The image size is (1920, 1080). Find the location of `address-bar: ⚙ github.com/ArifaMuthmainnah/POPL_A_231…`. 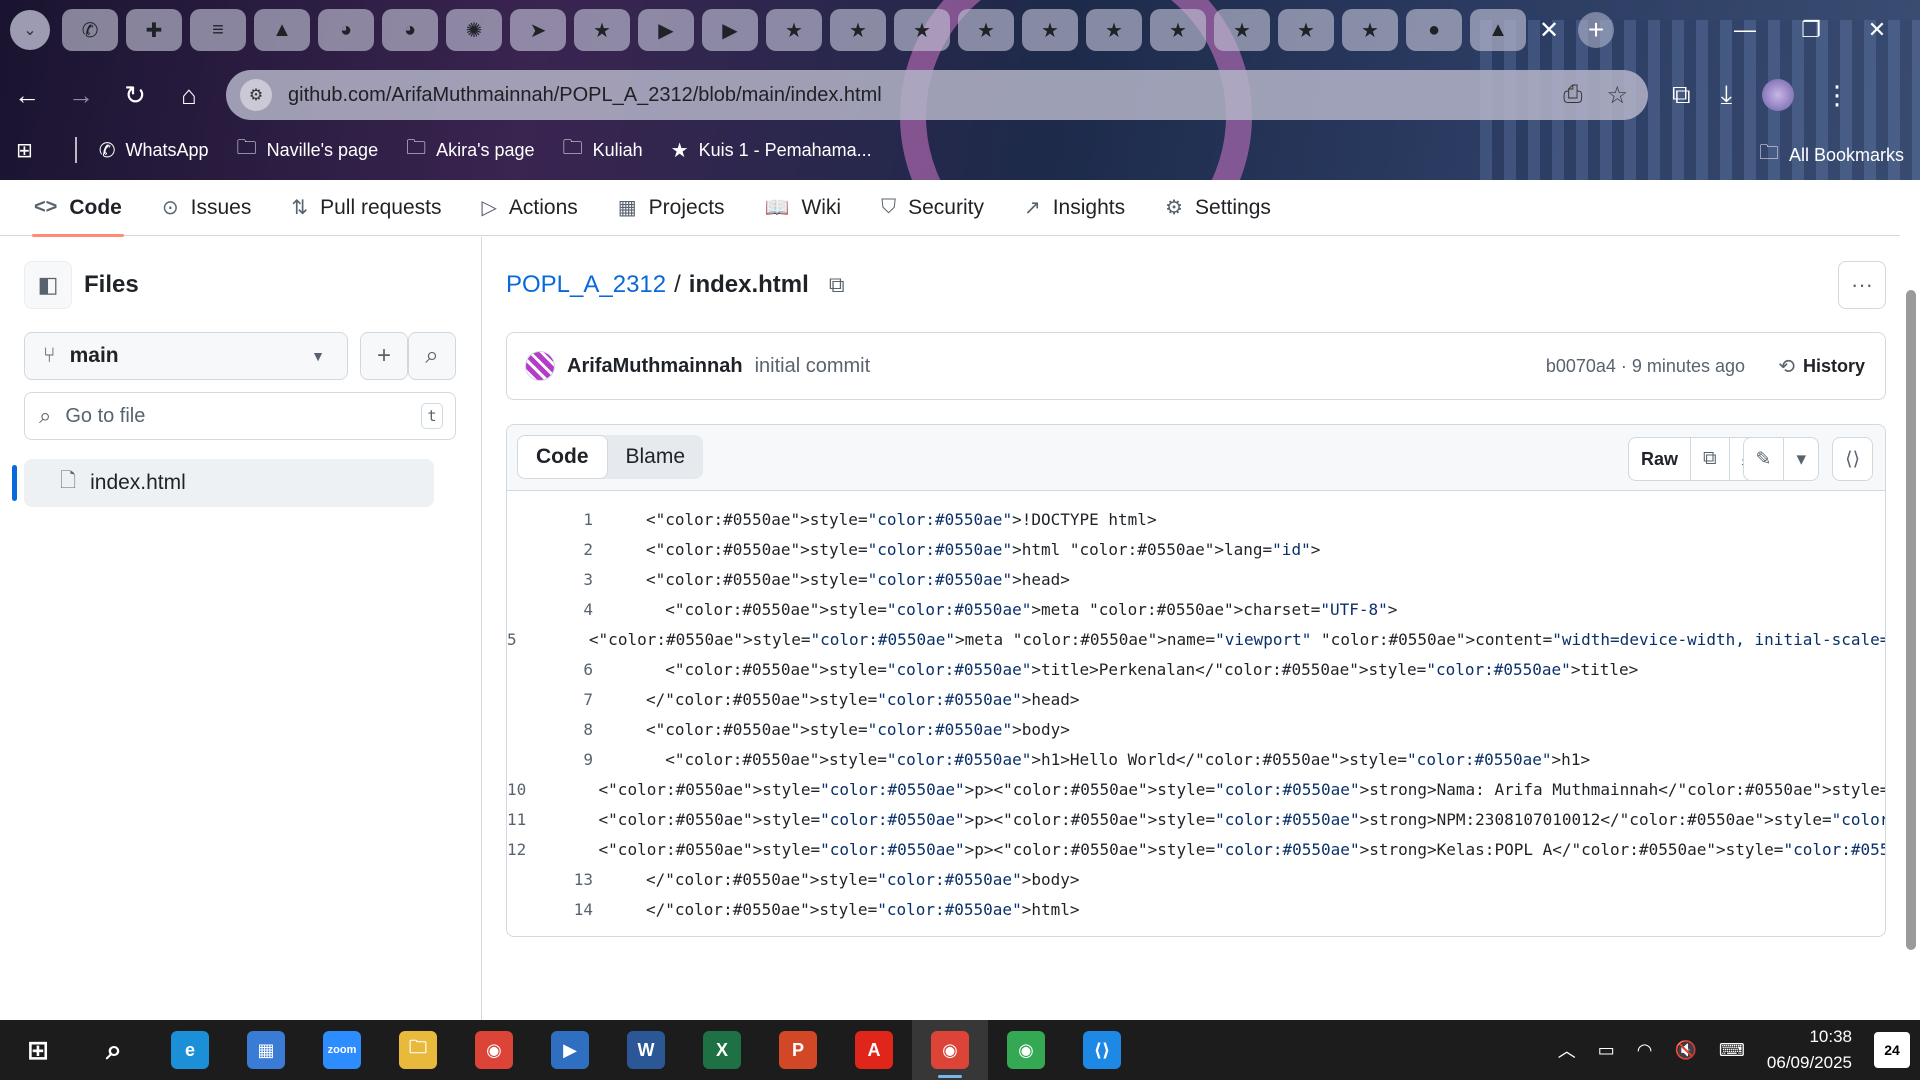

address-bar: ⚙ github.com/ArifaMuthmainnah/POPL_A_231… is located at coordinates (937, 95).